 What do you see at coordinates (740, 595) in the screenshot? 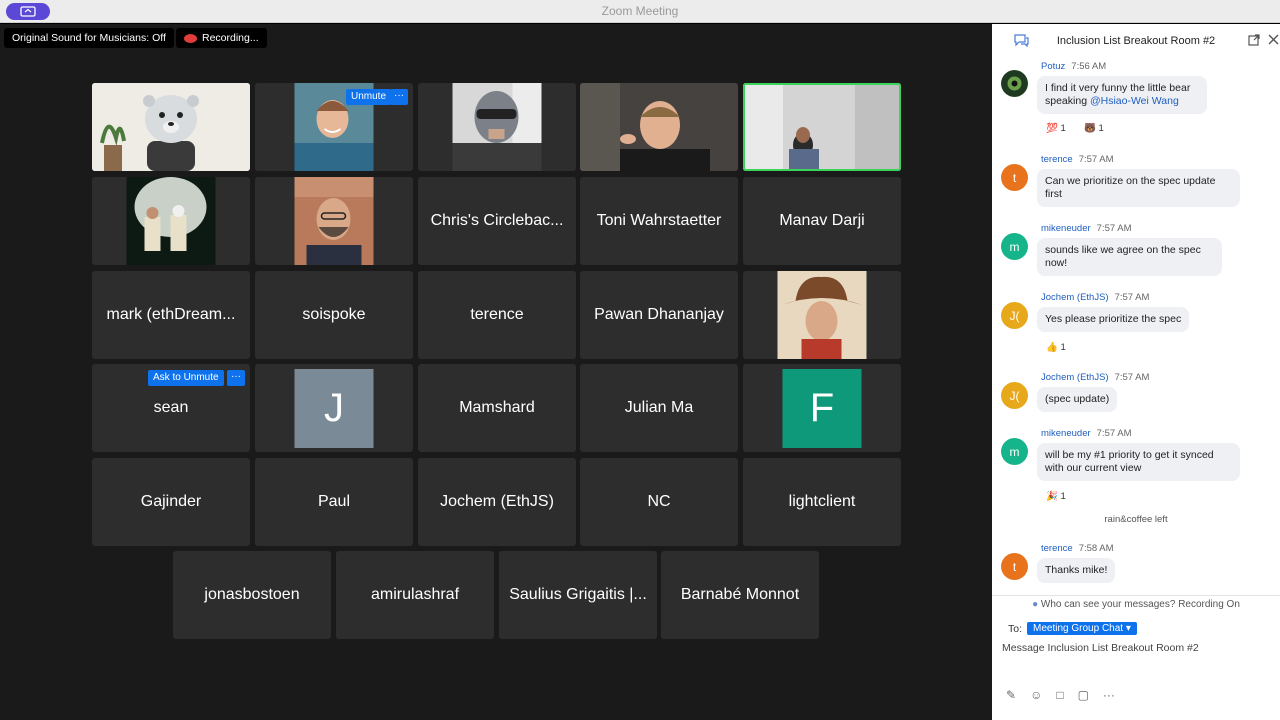
I see `participant-tile: Barnabé Monnot` at bounding box center [740, 595].